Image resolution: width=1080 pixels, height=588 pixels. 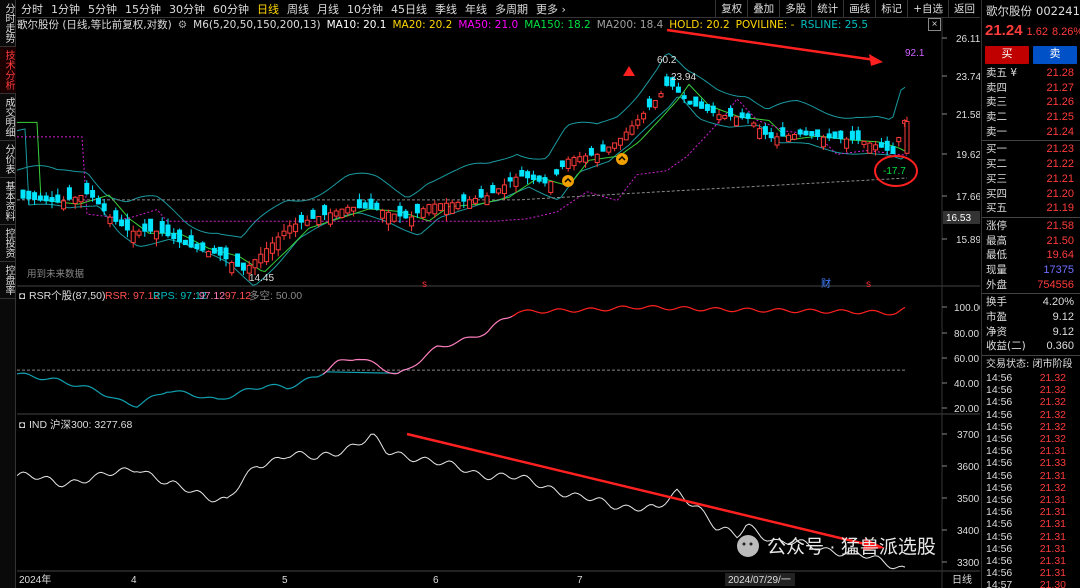 I want to click on tool-button: 标记, so click(x=891, y=9).